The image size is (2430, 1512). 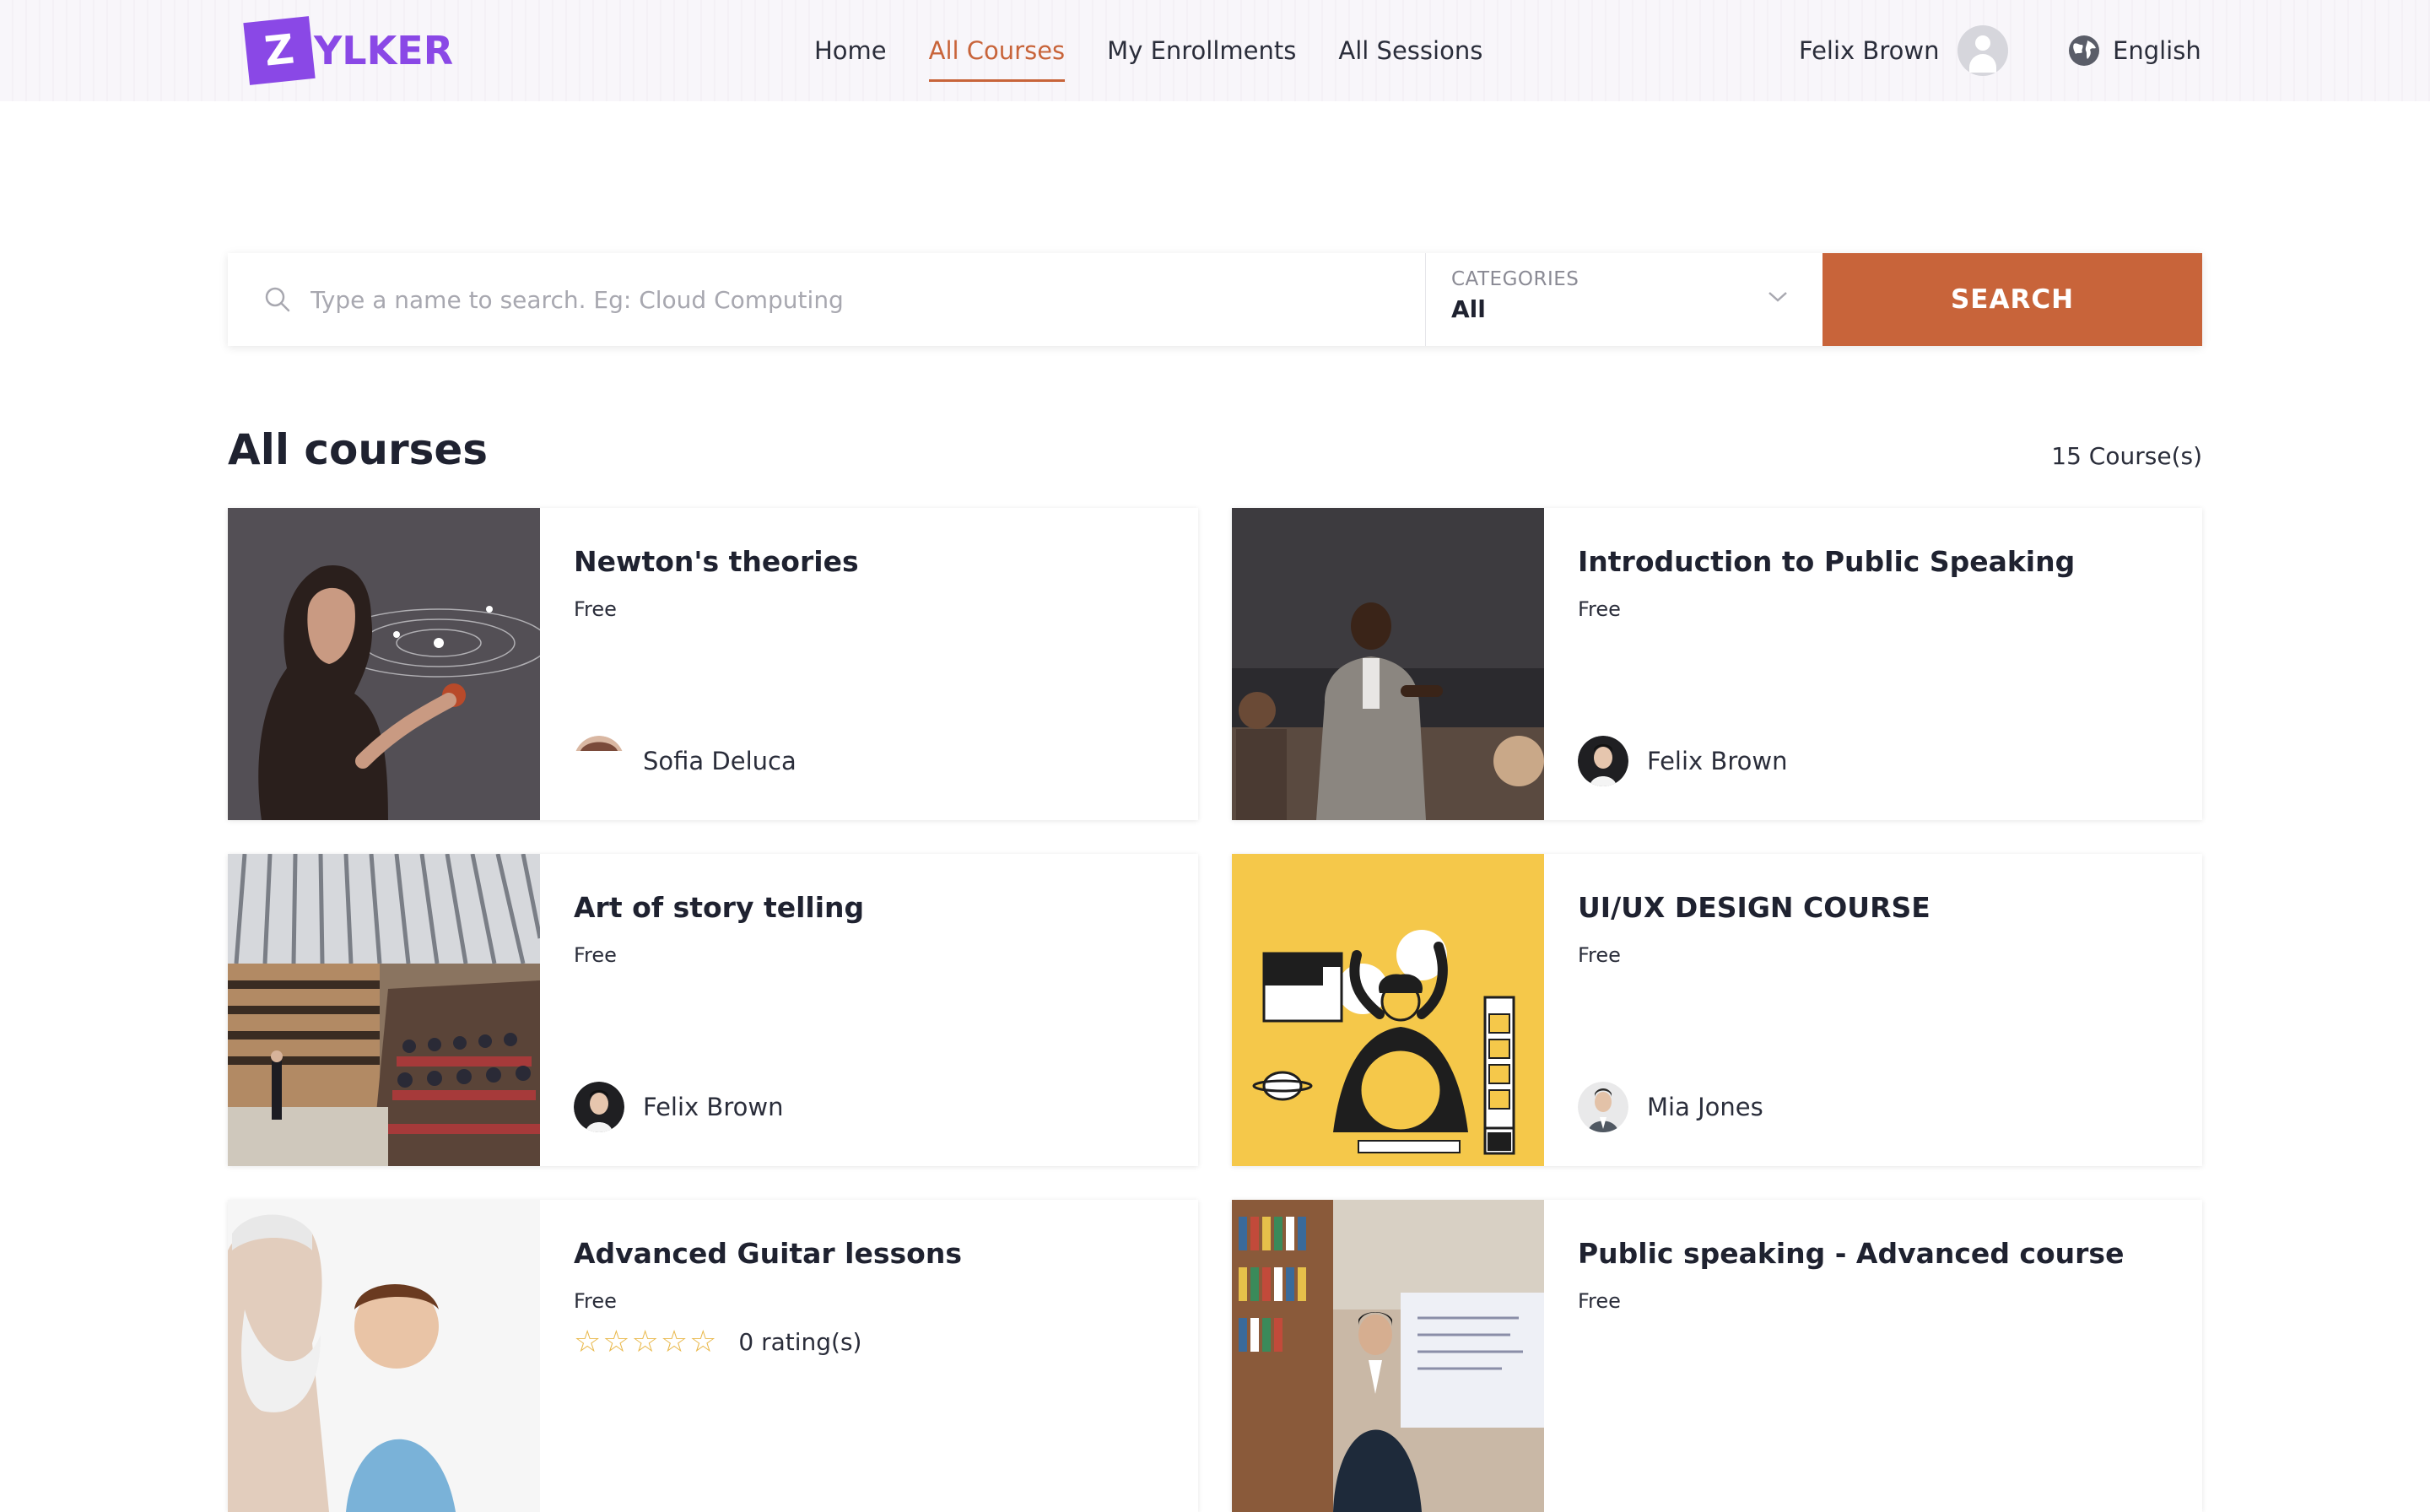 I want to click on chevron-down-icon, so click(x=1777, y=297).